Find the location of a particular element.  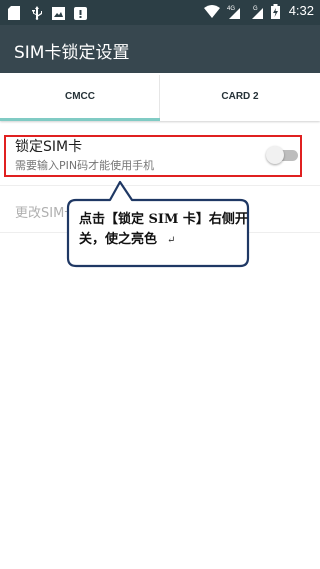

signal-icon: G is located at coordinates (257, 11).